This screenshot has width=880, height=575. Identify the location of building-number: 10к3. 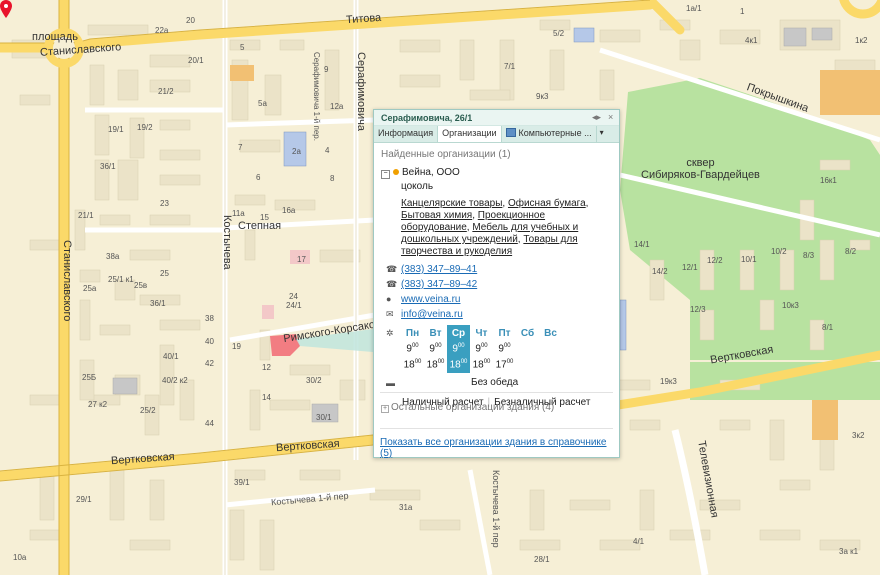
(790, 305).